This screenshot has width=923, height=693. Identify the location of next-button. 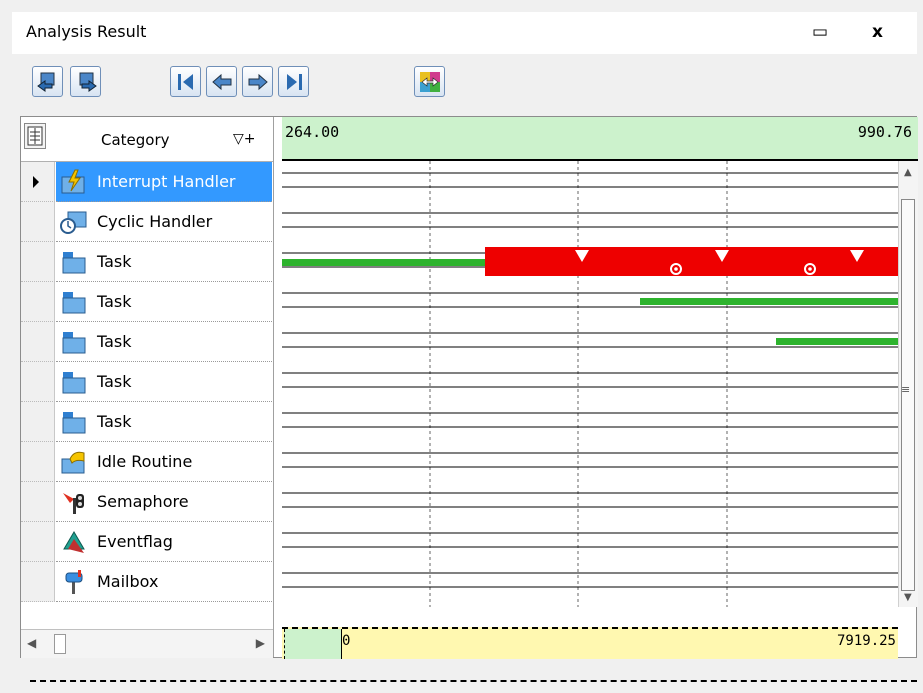
(257, 81).